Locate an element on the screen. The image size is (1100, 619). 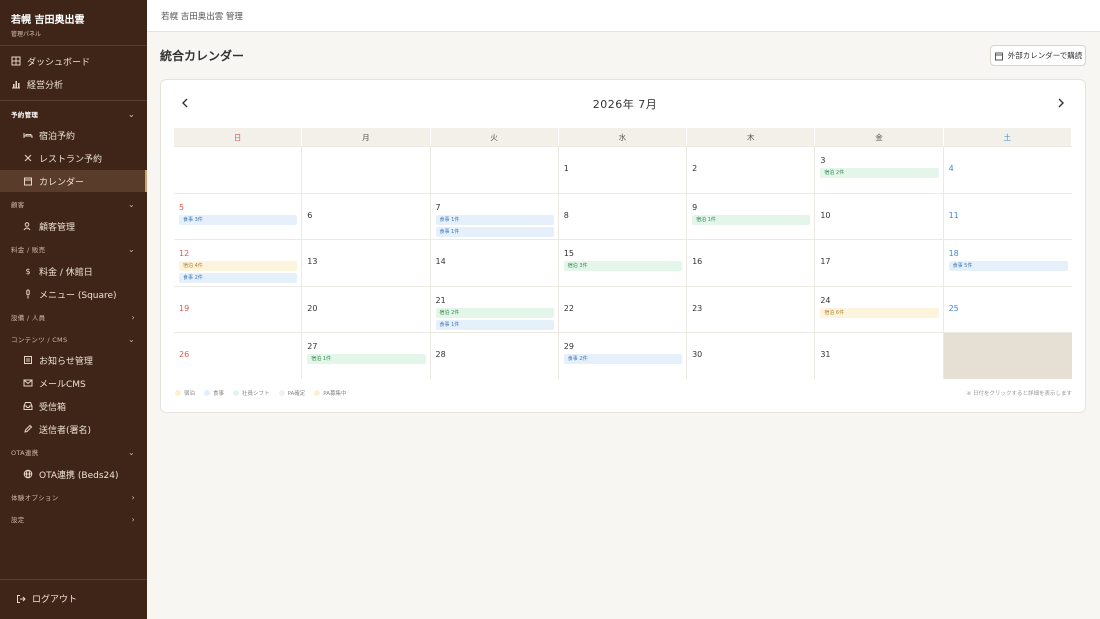
calendar-day-cell: 6 is located at coordinates (366, 216).